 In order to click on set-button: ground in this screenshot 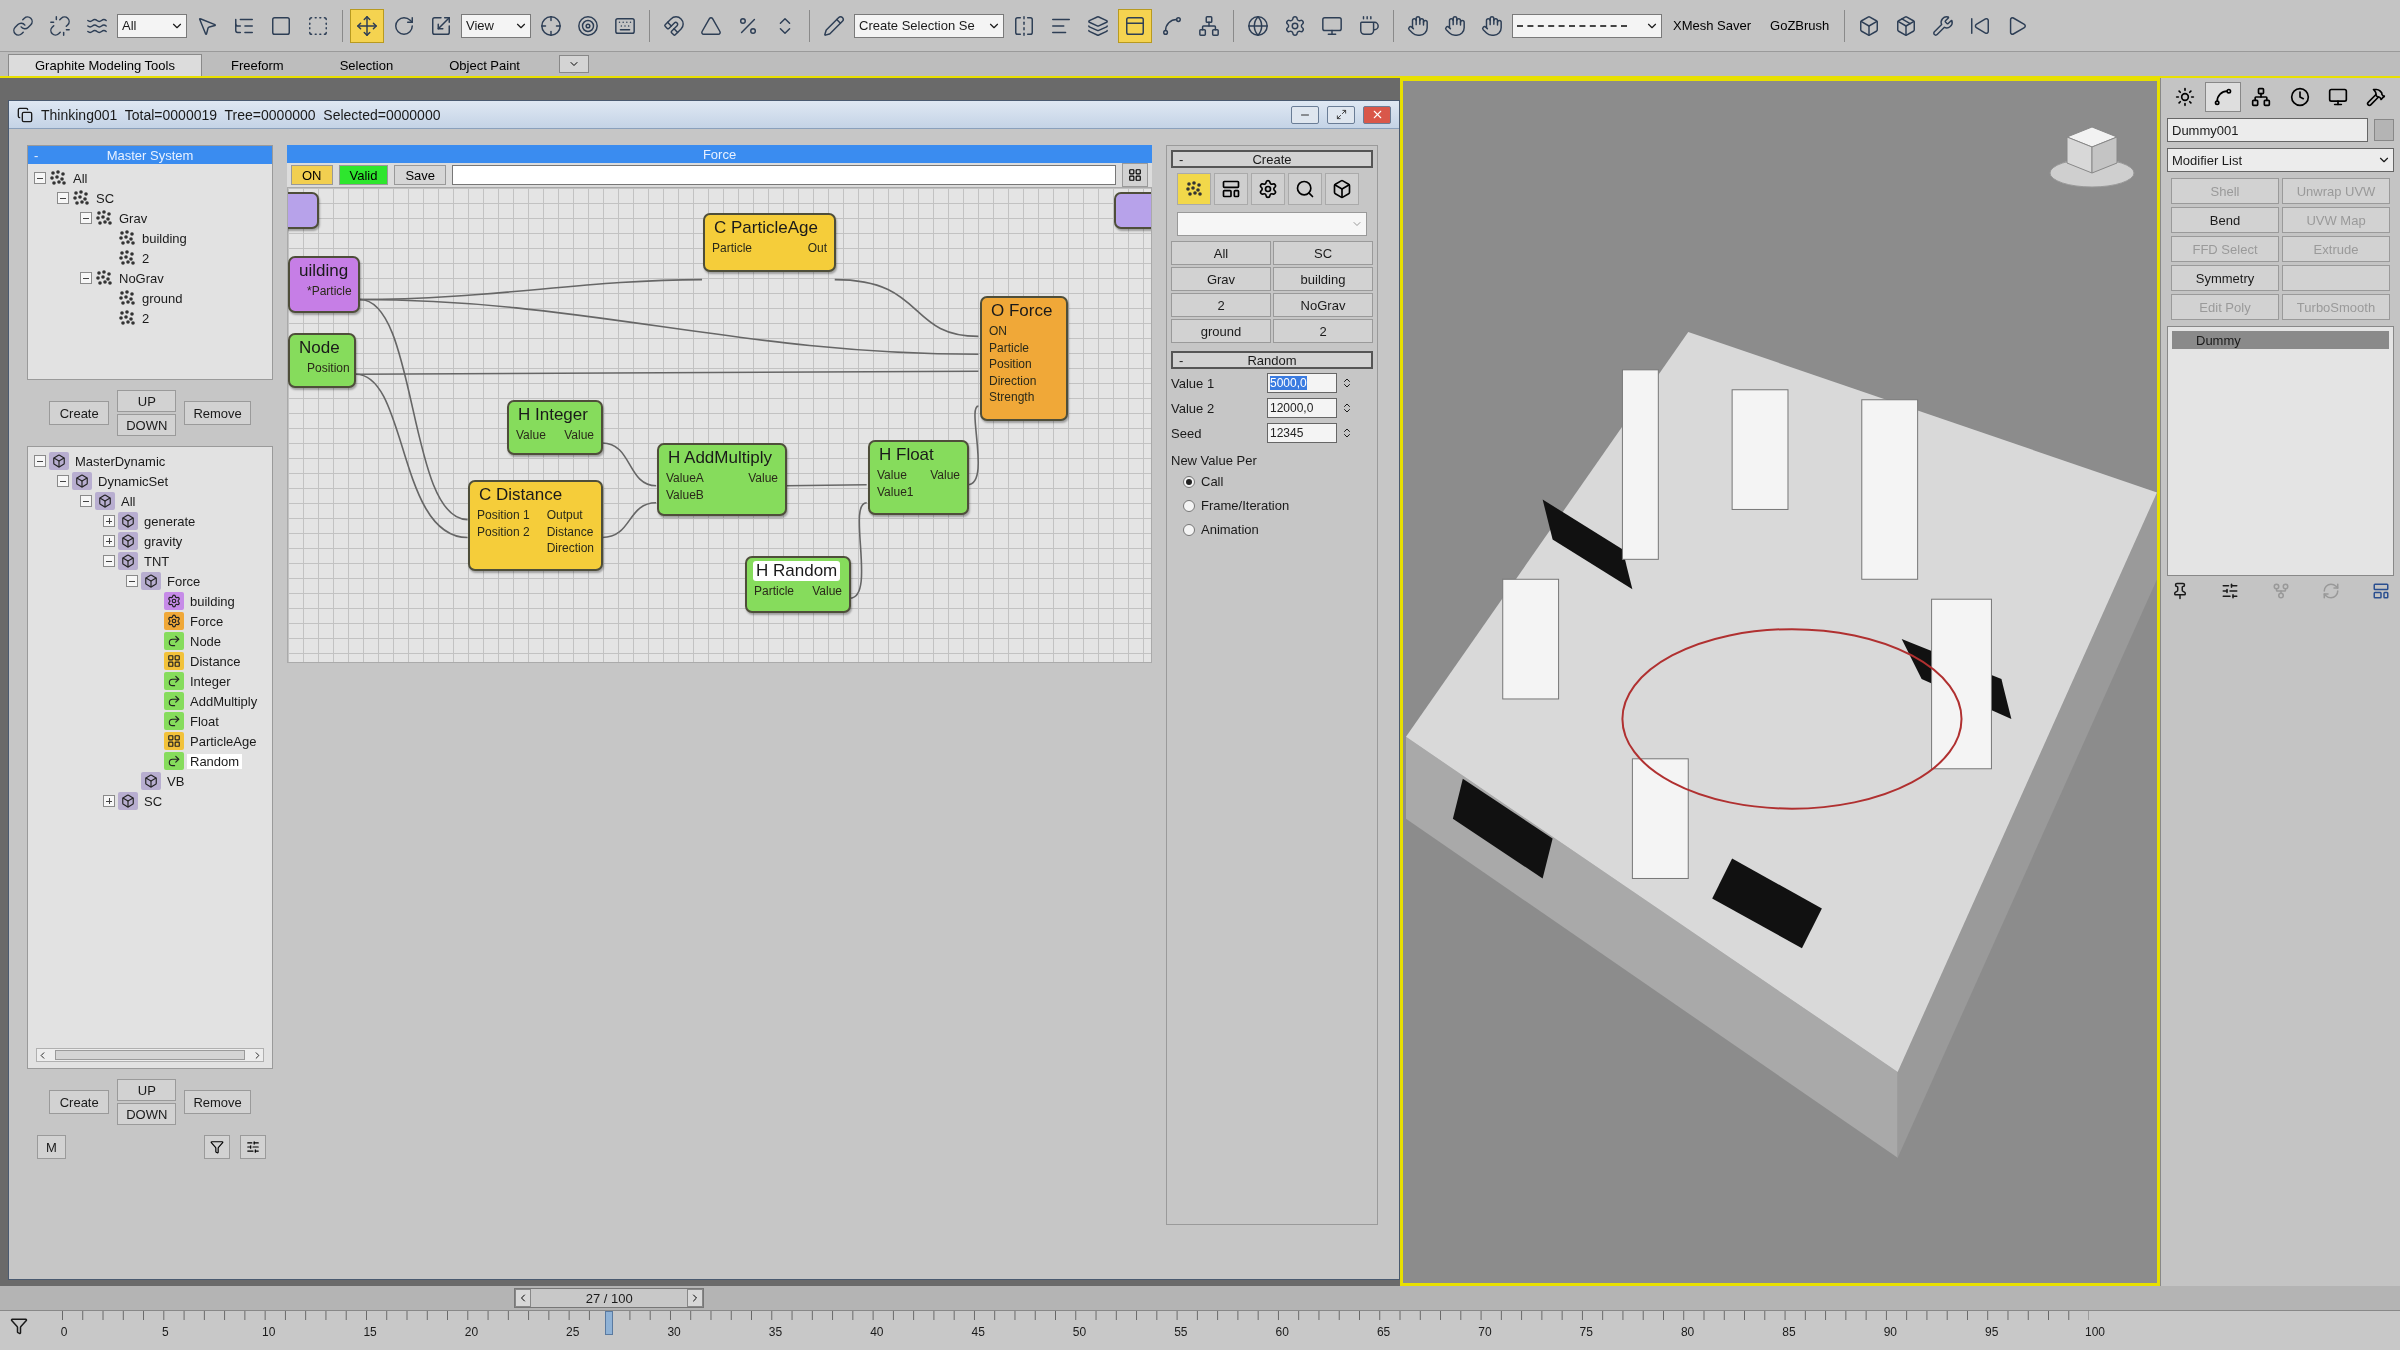, I will do `click(1221, 331)`.